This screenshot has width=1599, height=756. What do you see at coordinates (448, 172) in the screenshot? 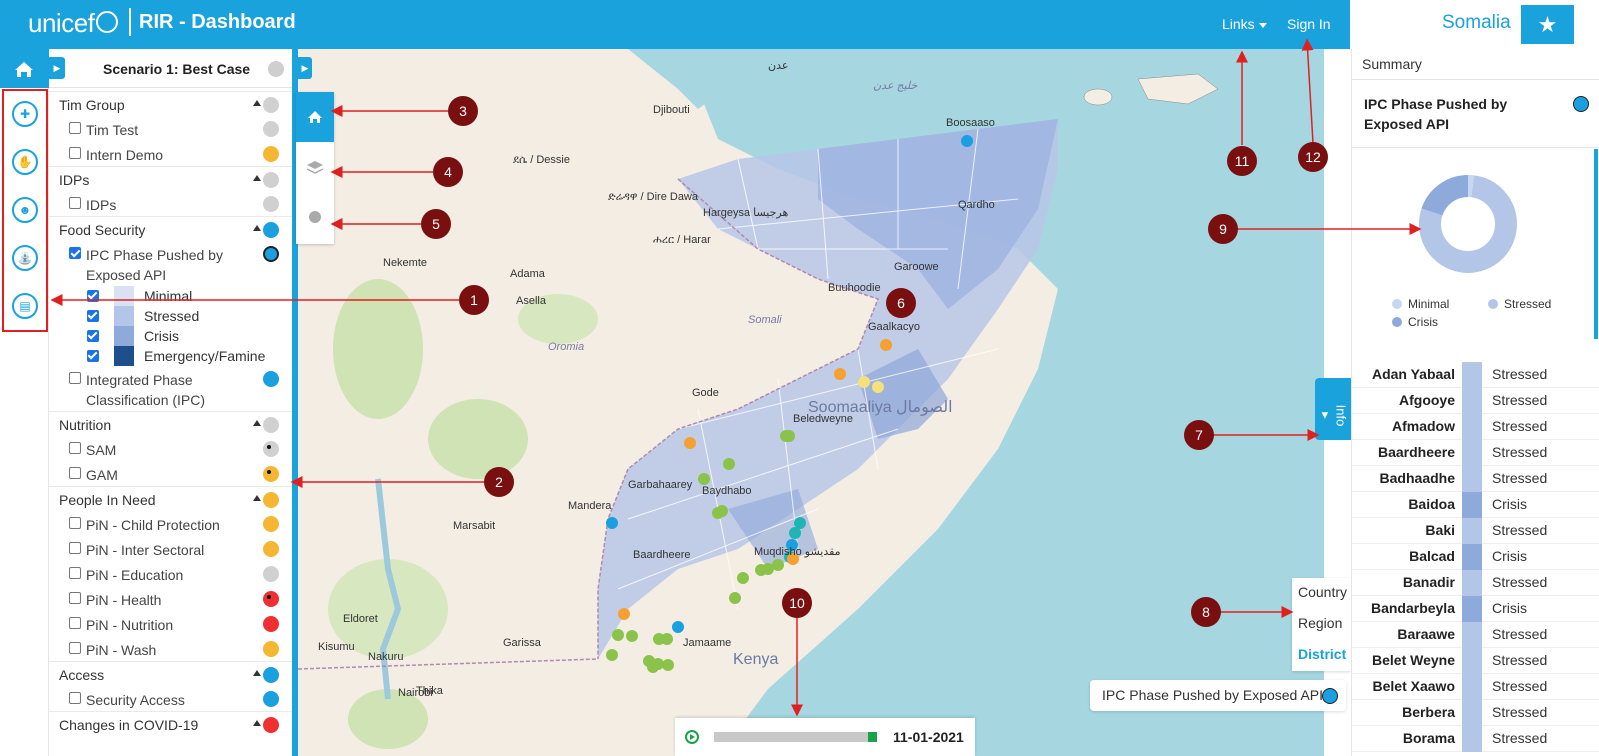
I see `annotation-badge: 4` at bounding box center [448, 172].